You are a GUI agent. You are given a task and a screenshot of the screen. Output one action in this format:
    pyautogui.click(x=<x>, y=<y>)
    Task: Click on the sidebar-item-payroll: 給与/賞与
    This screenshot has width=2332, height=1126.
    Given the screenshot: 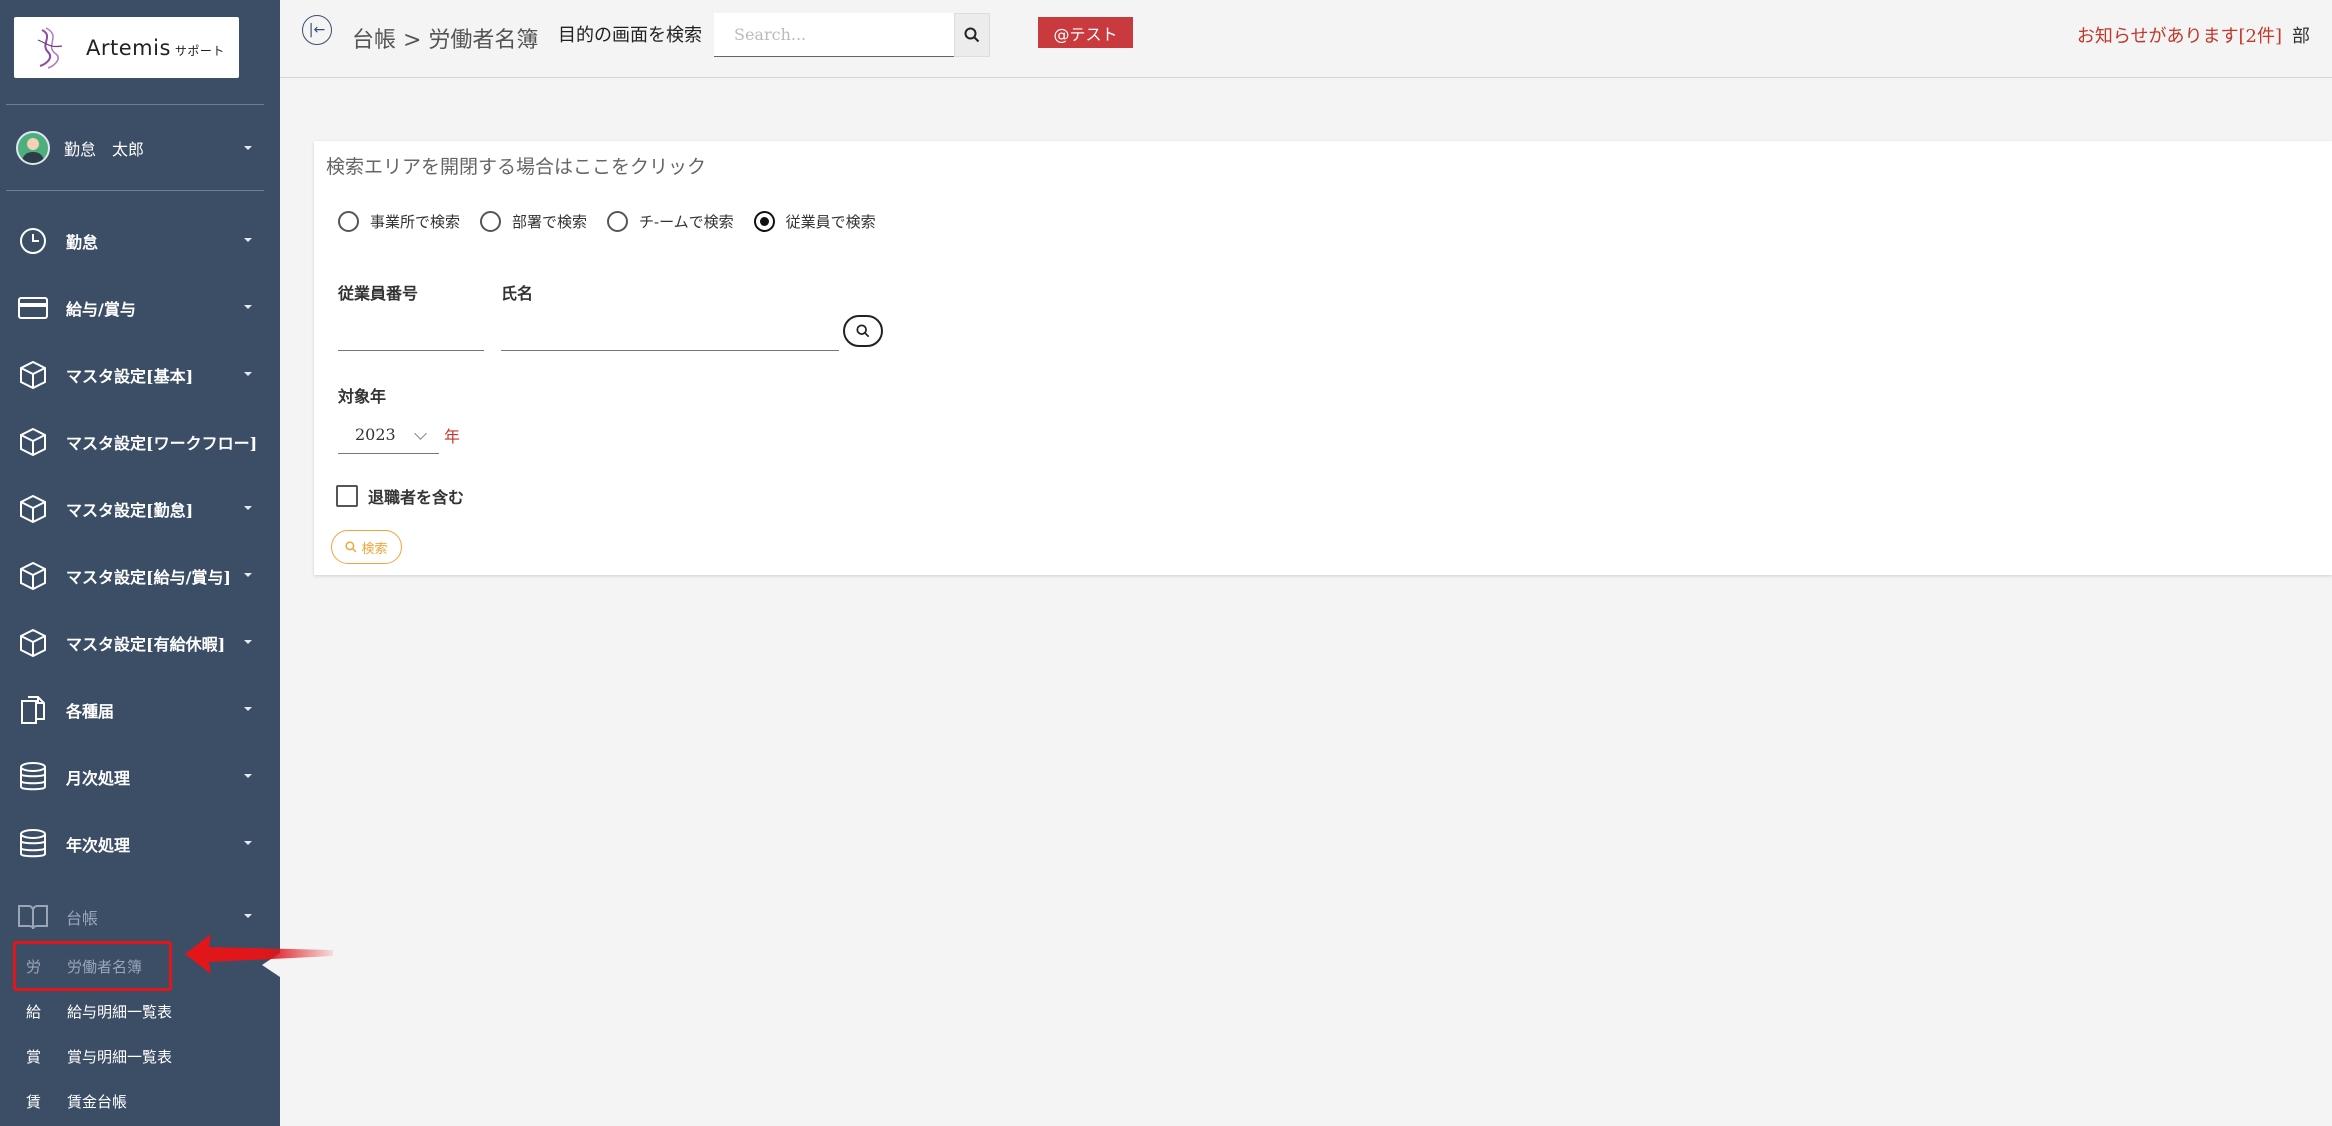 What is the action you would take?
    pyautogui.click(x=140, y=307)
    